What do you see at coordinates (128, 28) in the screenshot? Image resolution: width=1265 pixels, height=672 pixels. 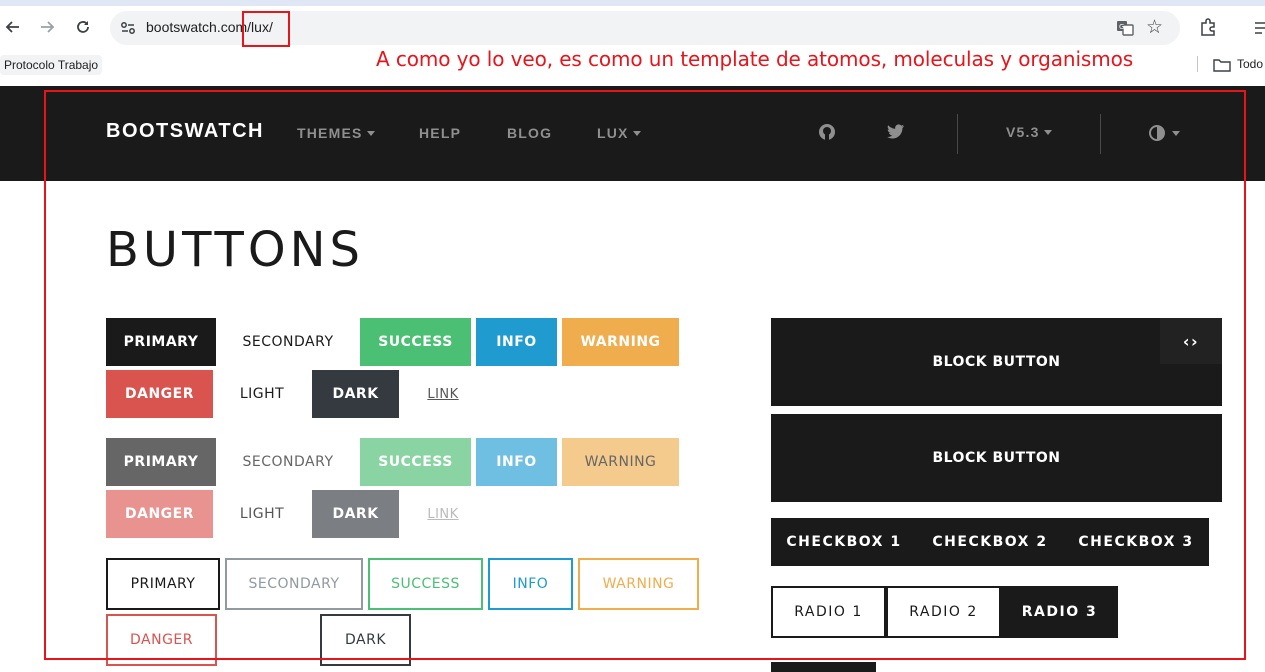 I see `site-info-icon` at bounding box center [128, 28].